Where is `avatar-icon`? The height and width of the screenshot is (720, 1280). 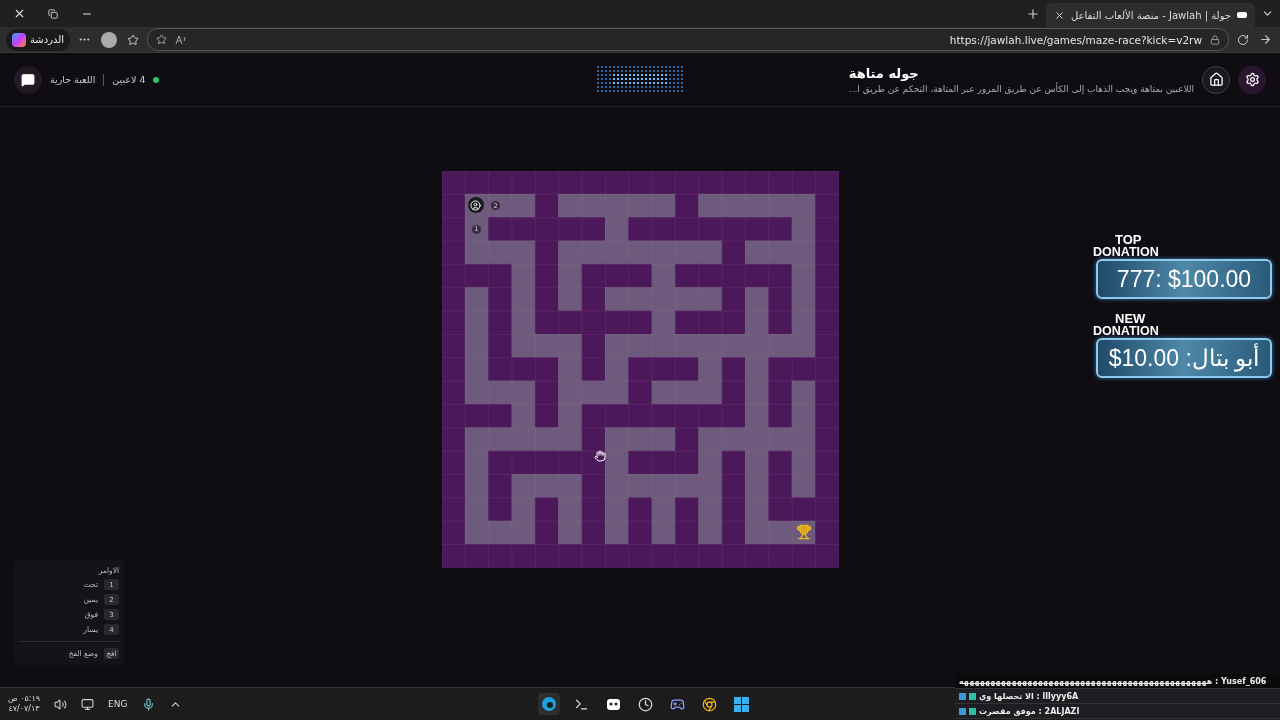
avatar-icon is located at coordinates (109, 39).